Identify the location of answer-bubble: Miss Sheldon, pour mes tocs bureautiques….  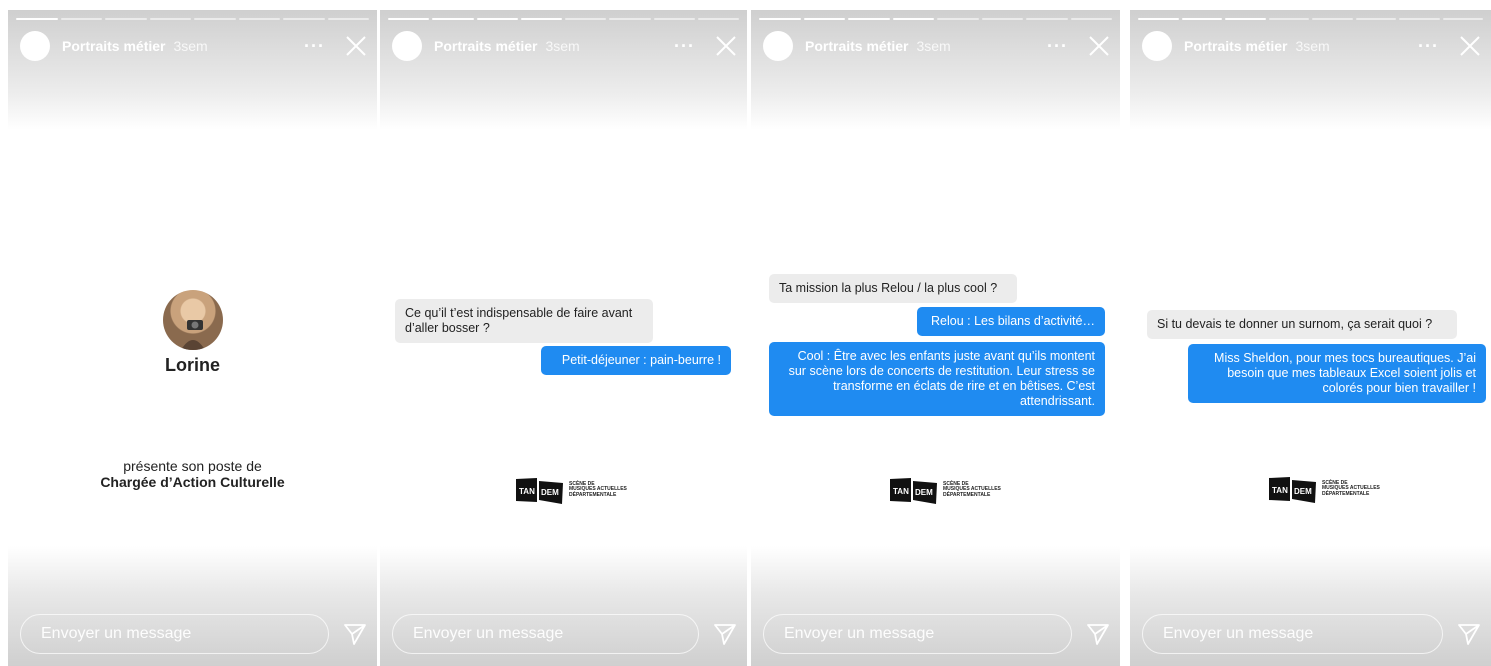
(1337, 373).